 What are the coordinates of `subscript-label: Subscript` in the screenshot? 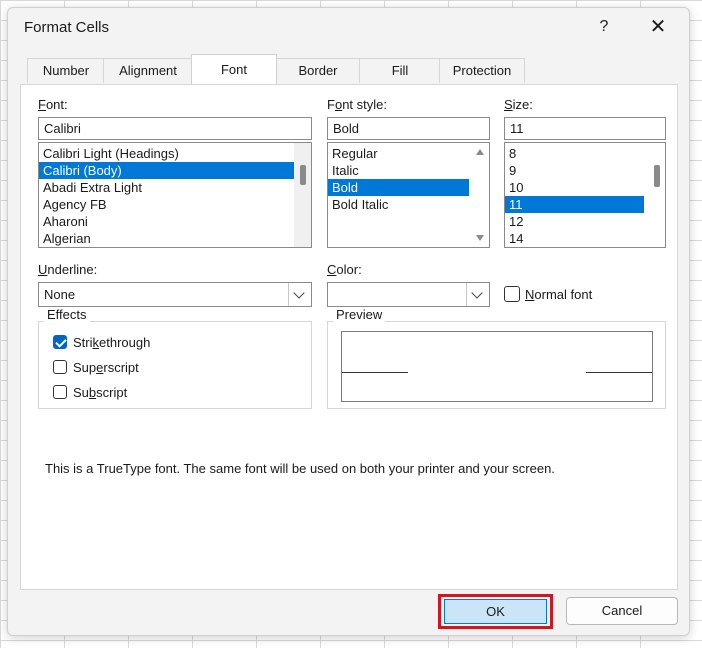 It's located at (100, 392).